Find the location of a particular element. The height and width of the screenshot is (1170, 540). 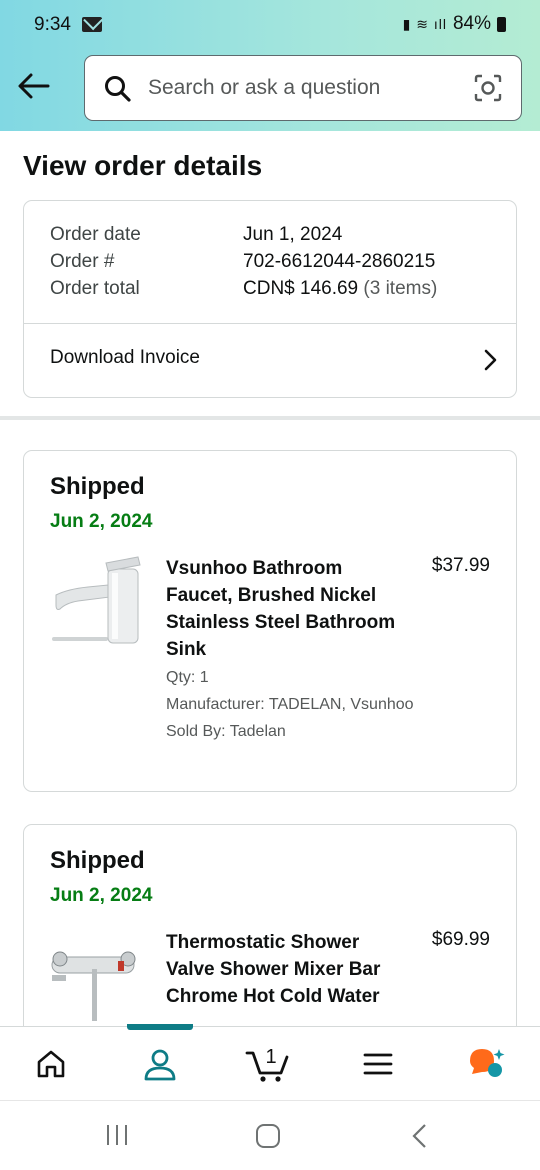

order-number-value: 702-6612044-2860215 is located at coordinates (339, 261).